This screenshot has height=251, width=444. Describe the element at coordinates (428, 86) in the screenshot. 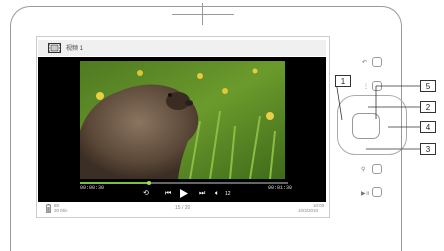

I see `callout-5: 5` at that location.